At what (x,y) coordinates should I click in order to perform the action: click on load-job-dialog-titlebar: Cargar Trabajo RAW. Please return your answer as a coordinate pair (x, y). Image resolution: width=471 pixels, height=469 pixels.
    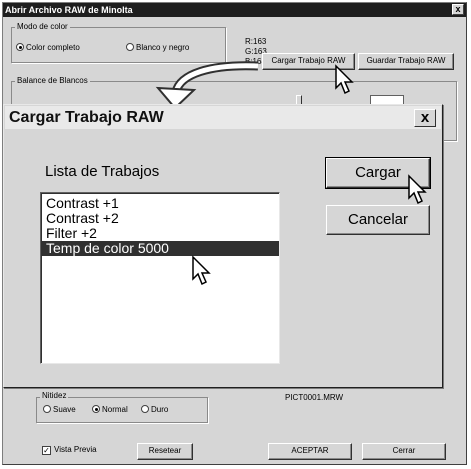
    Looking at the image, I should click on (223, 117).